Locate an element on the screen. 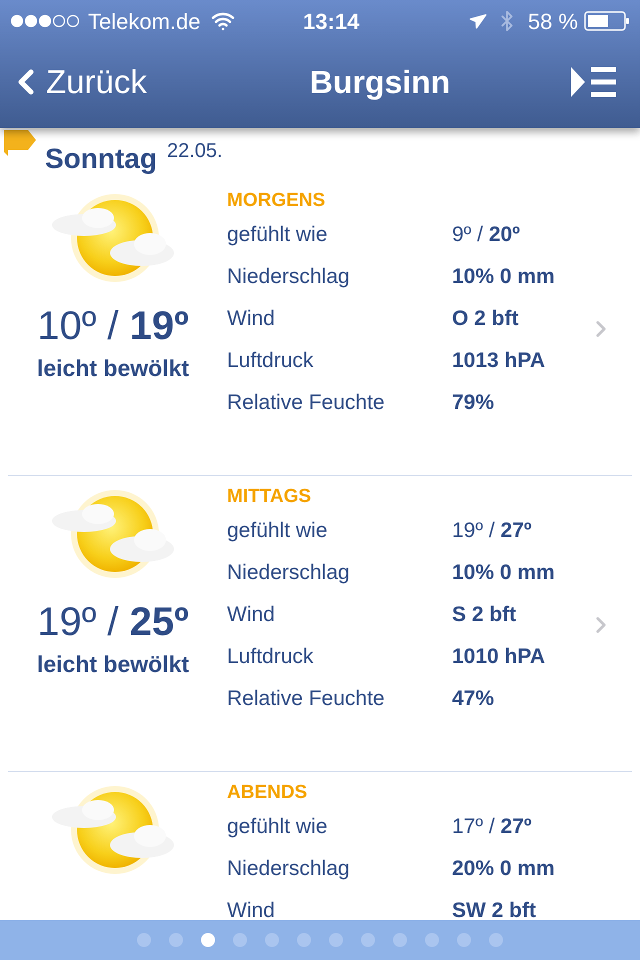 The height and width of the screenshot is (960, 640). menu-button is located at coordinates (594, 82).